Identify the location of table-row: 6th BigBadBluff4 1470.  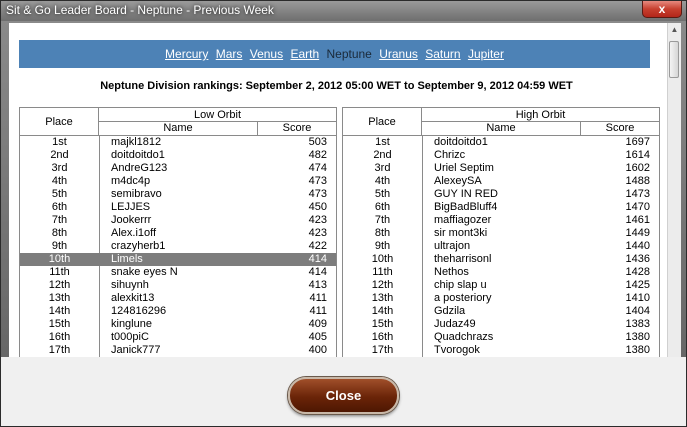
(501, 207).